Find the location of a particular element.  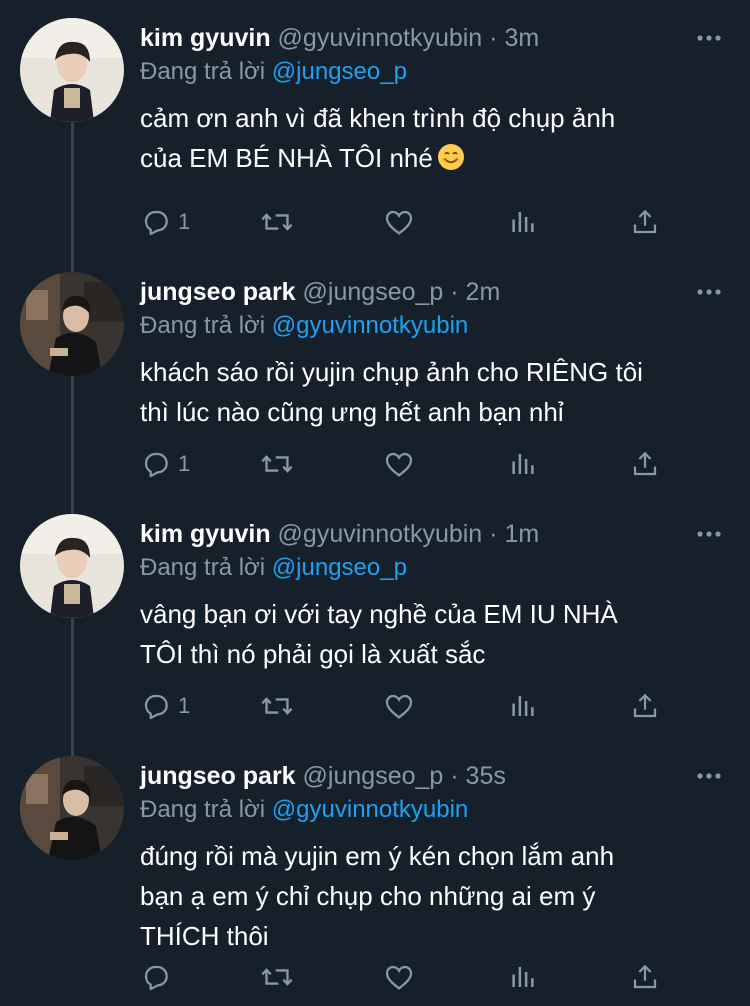

tweet-header: jungseo park @jungseo_p · 35s is located at coordinates (405, 776).